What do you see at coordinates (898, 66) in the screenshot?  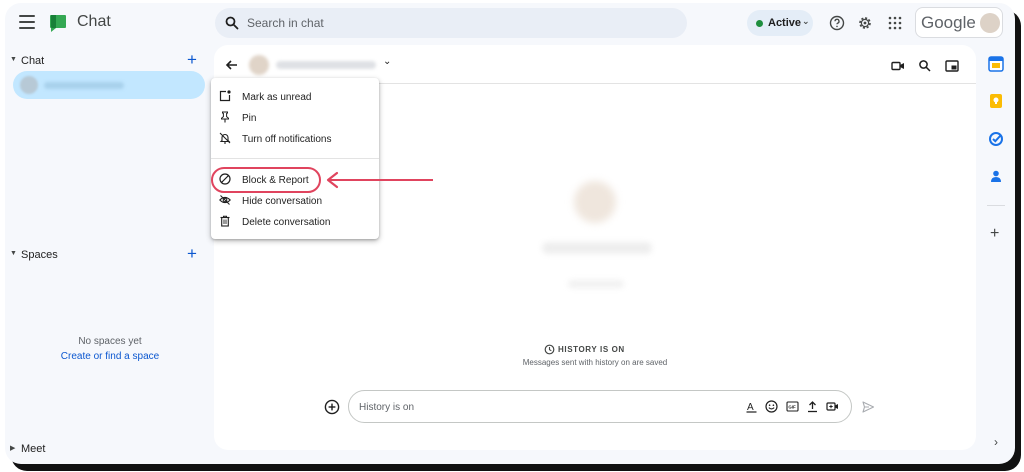 I see `video-call-icon` at bounding box center [898, 66].